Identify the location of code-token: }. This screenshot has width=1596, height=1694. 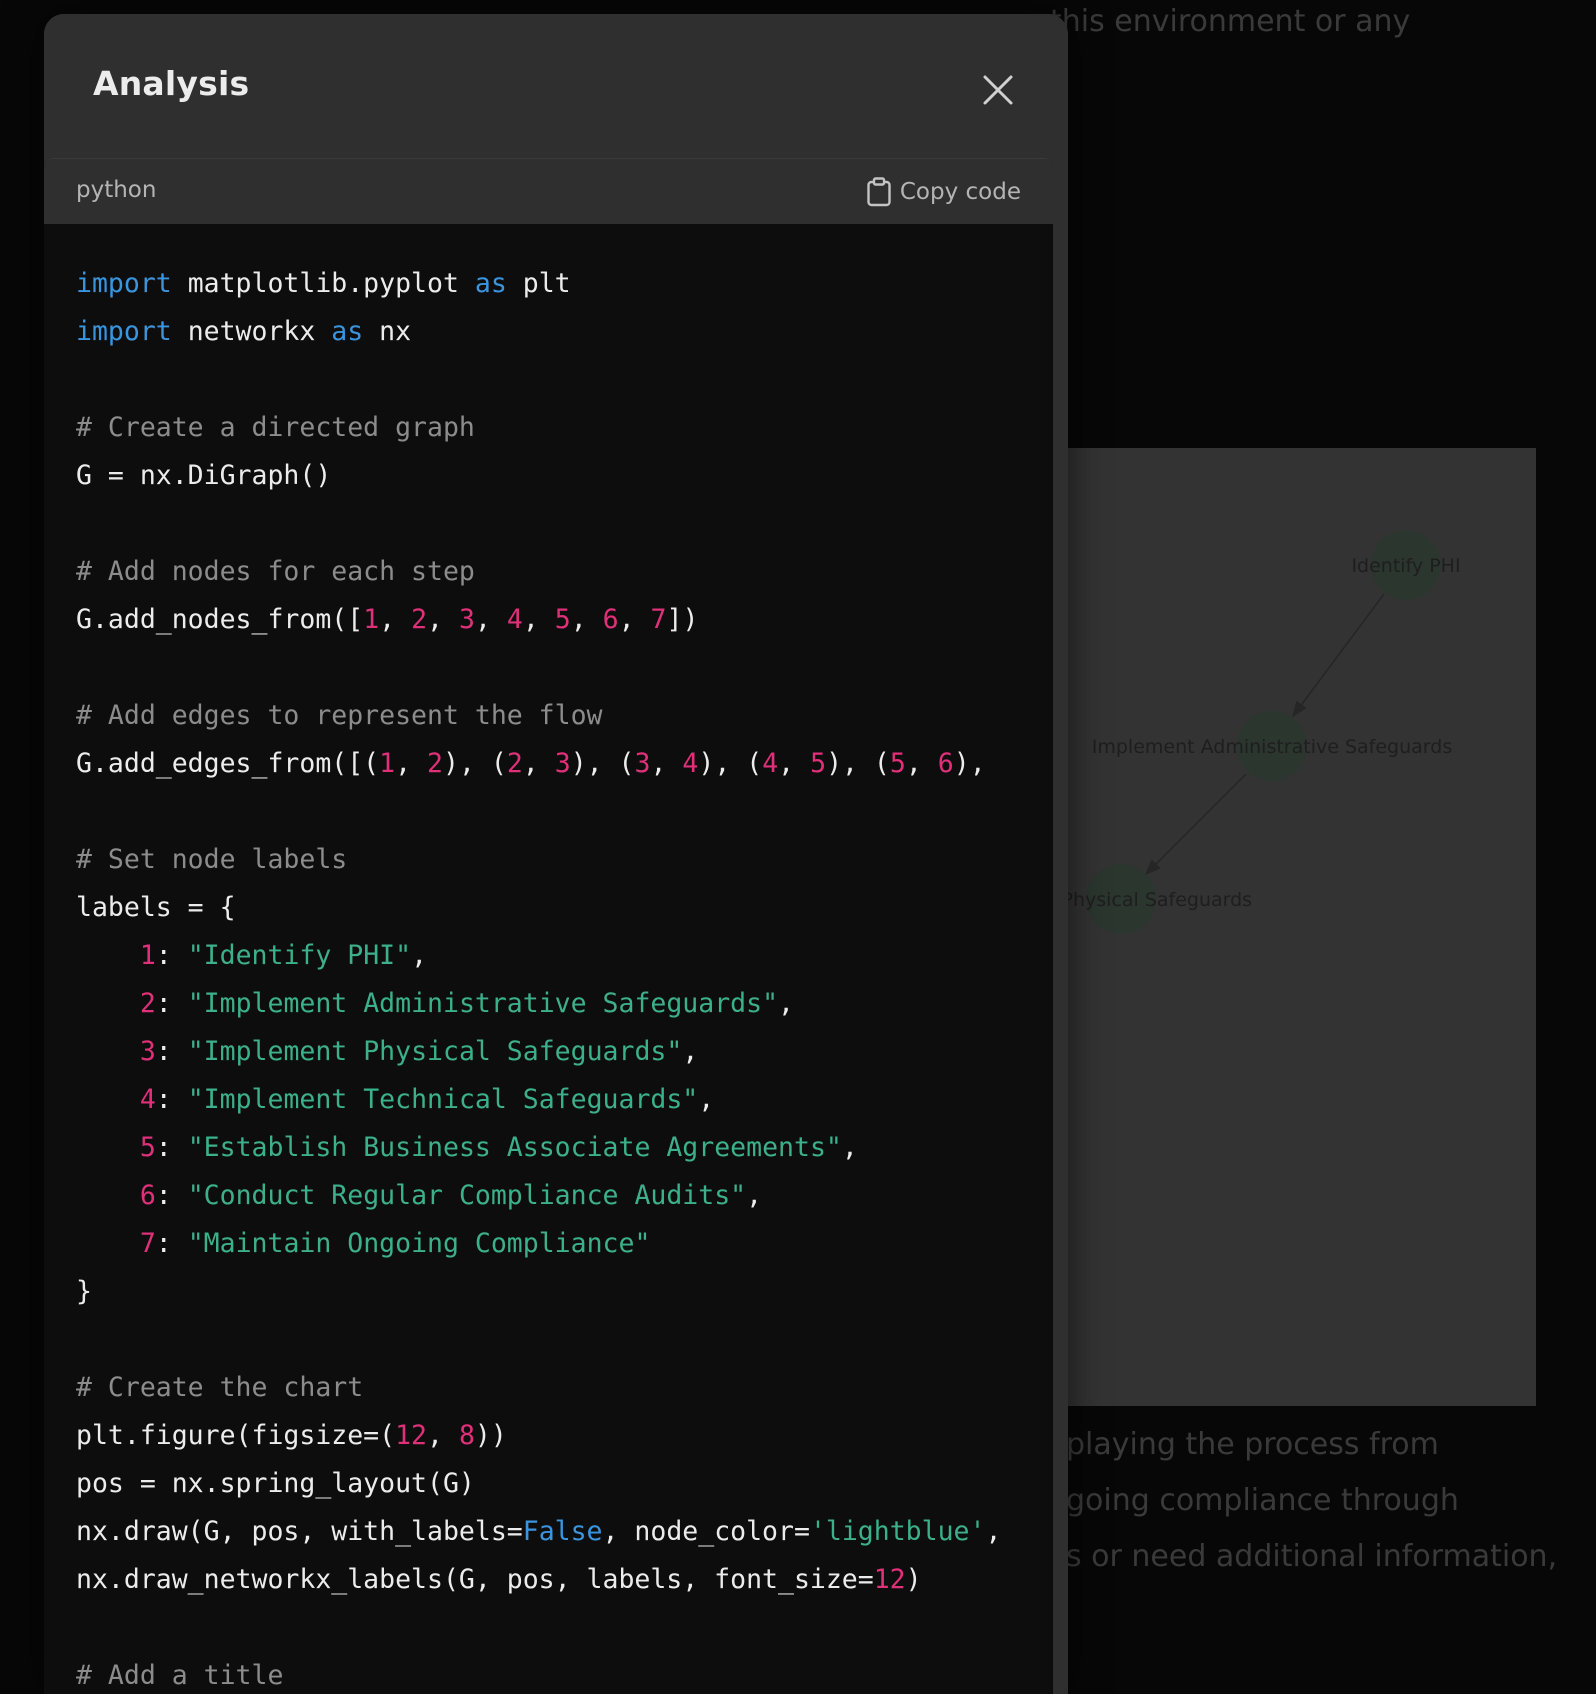
(84, 1291).